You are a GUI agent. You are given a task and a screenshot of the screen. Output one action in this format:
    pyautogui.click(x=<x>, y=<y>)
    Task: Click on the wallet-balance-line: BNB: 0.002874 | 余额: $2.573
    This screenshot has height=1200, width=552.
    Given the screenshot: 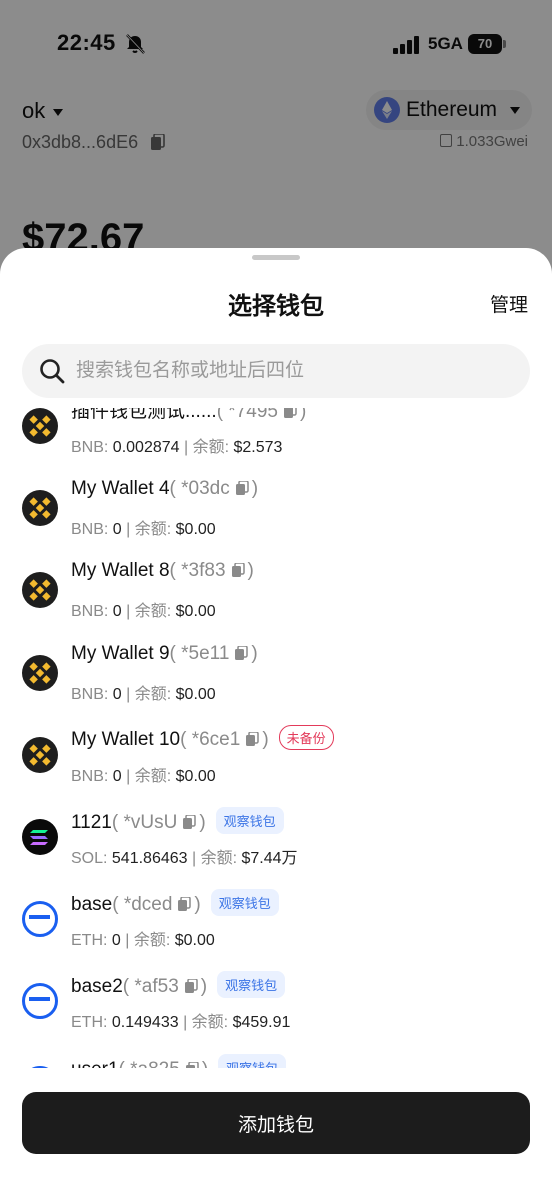 What is the action you would take?
    pyautogui.click(x=177, y=447)
    